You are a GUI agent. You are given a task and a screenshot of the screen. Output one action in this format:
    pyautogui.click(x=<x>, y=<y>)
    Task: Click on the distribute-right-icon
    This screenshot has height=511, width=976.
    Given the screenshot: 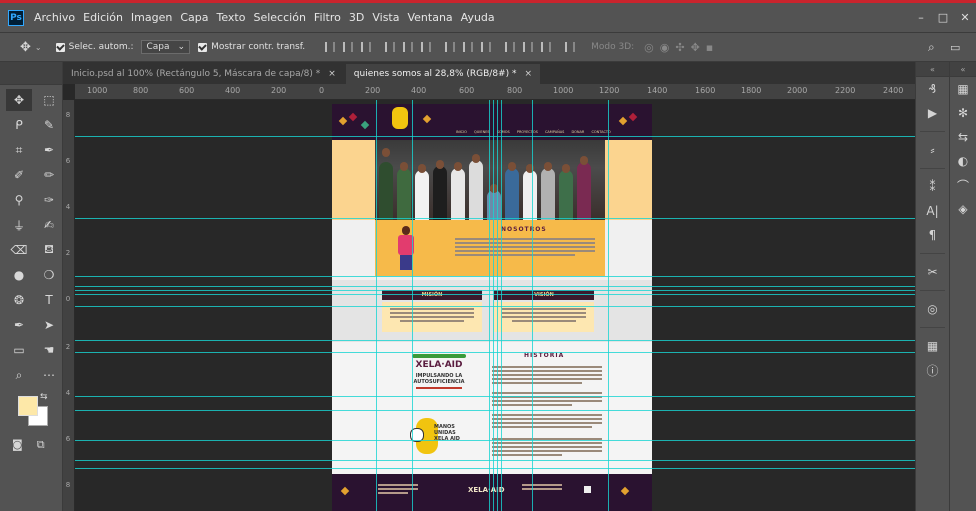 What is the action you would take?
    pyautogui.click(x=546, y=47)
    